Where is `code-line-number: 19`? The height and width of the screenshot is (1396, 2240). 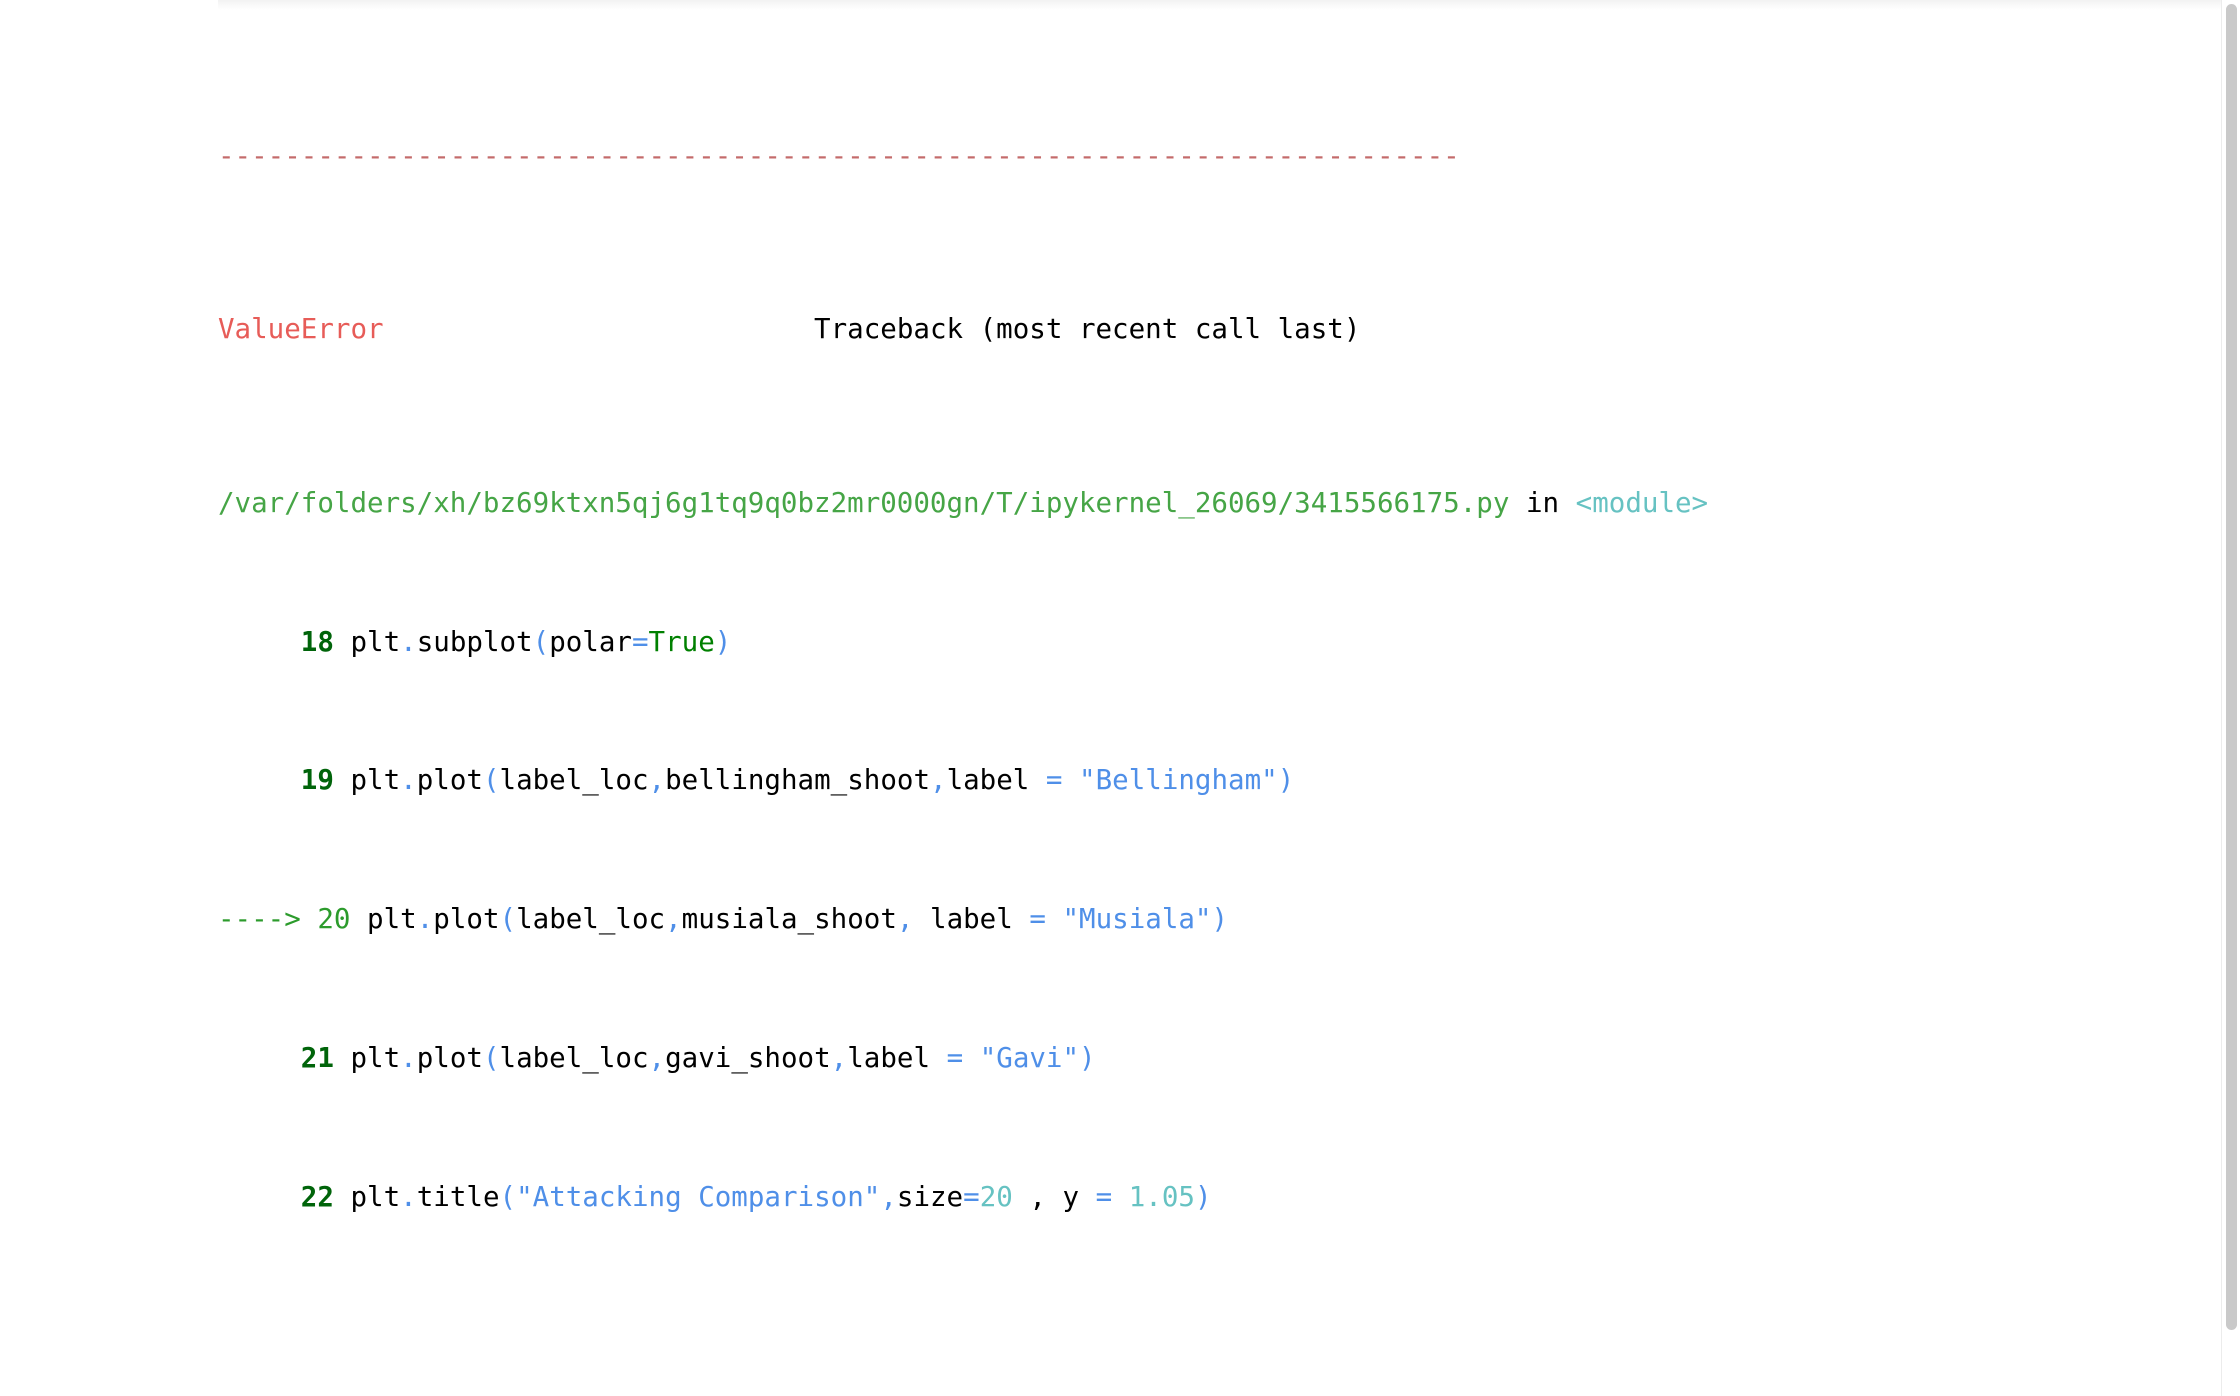
code-line-number: 19 is located at coordinates (317, 780).